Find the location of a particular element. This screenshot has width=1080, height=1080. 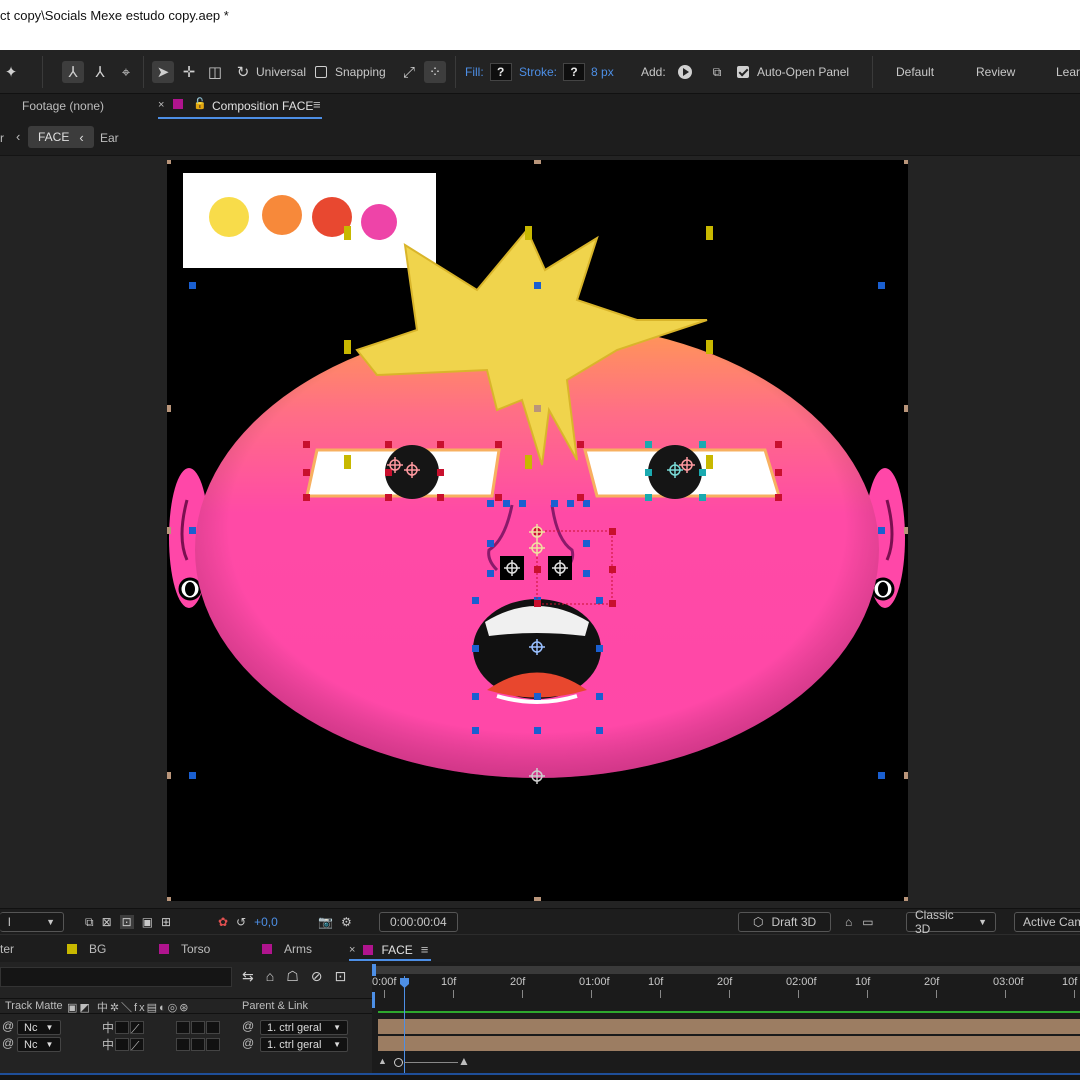

view-axis-mode-icon: ⌖ is located at coordinates (126, 72).